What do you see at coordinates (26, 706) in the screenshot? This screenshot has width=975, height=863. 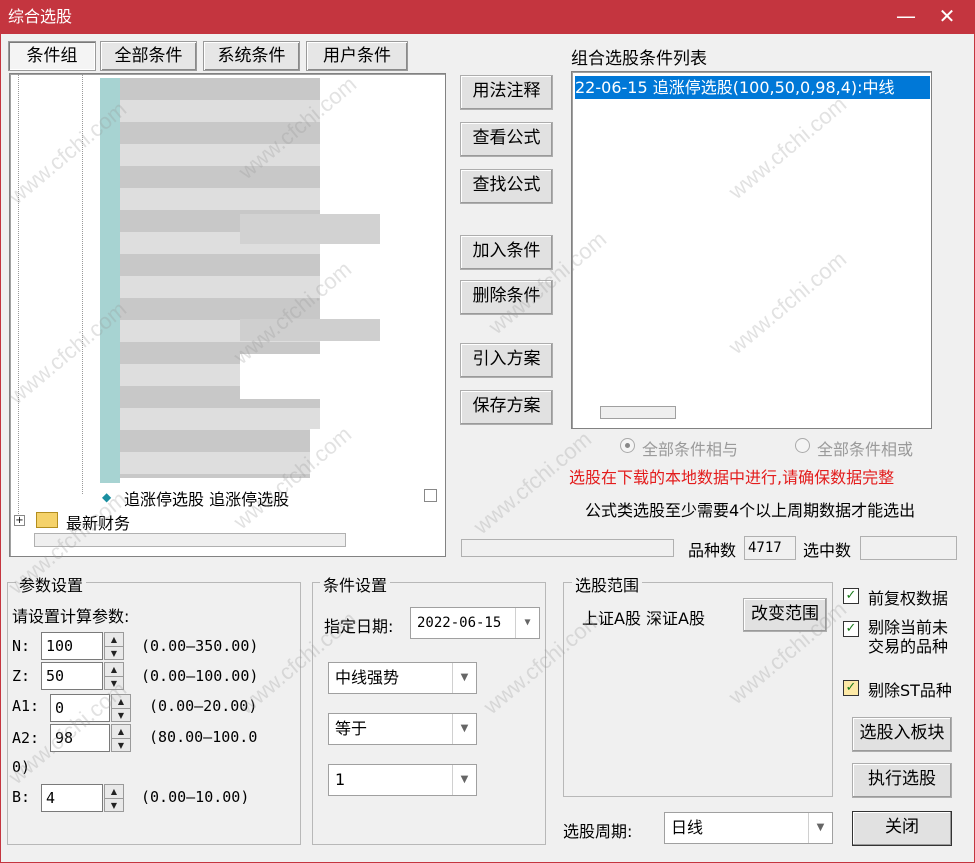 I see `param-a1-label: A1:` at bounding box center [26, 706].